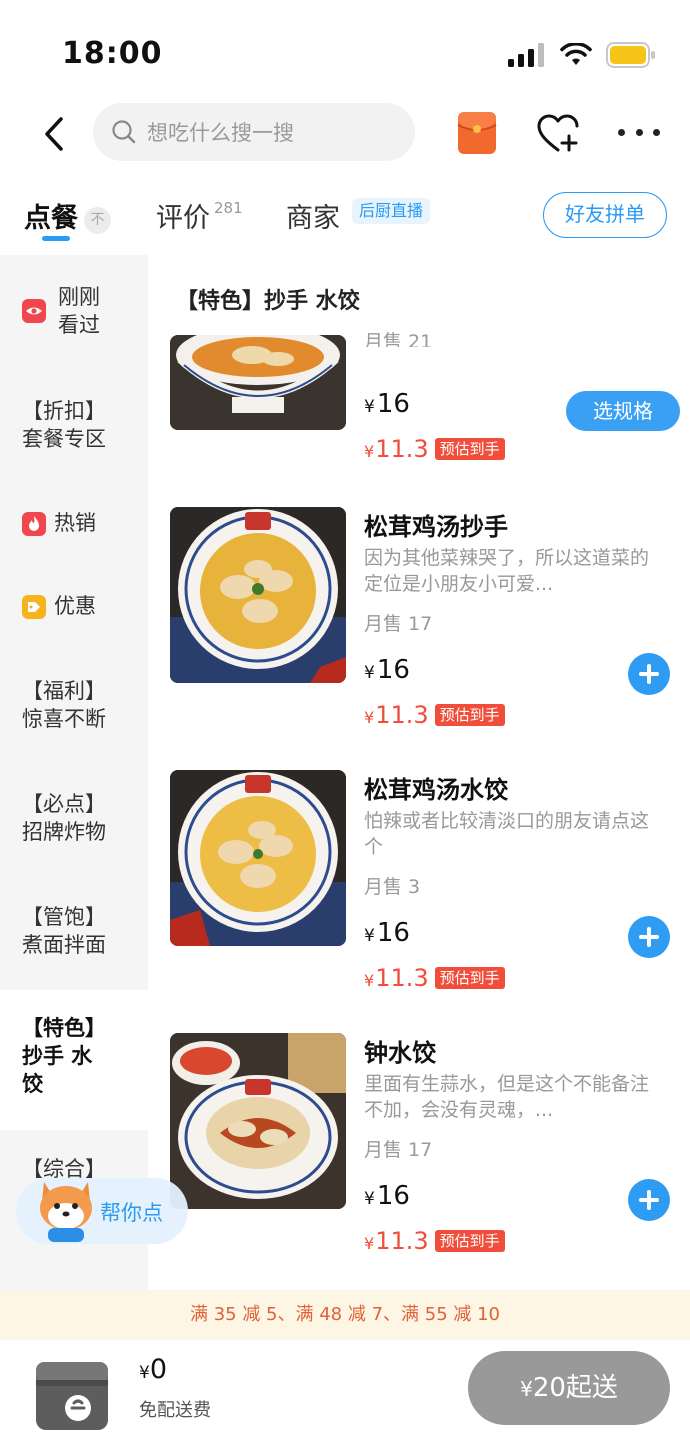  What do you see at coordinates (74, 705) in the screenshot?
I see `sidebar-item-benefits: 【福利】 惊喜不断` at bounding box center [74, 705].